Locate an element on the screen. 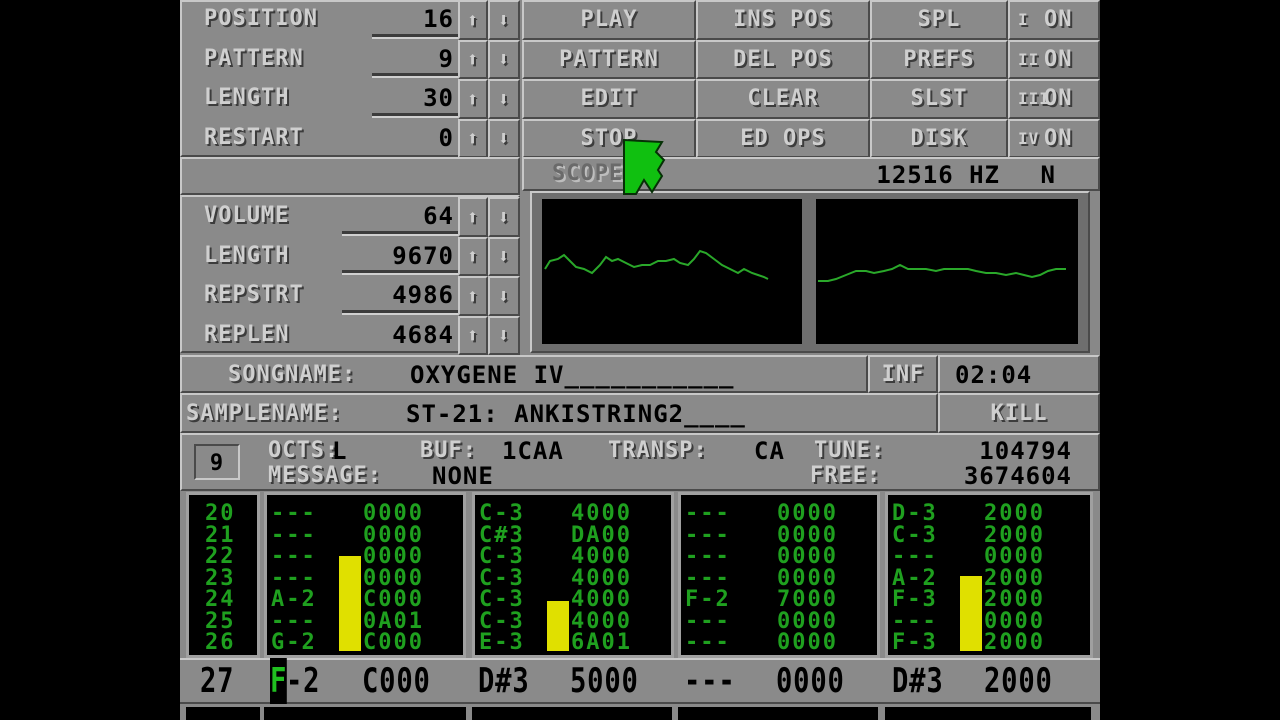  track-note: D-3 is located at coordinates (915, 514).